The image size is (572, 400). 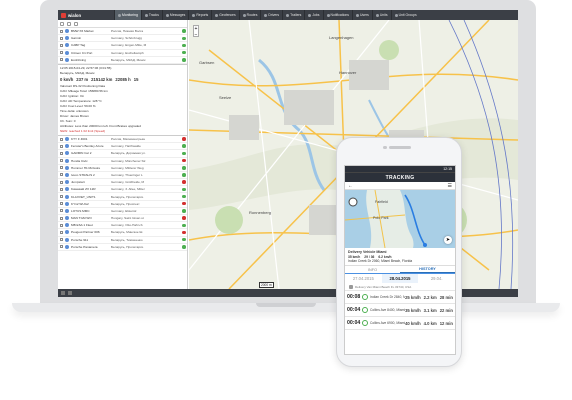 What do you see at coordinates (122, 32) in the screenshot?
I see `unit-row: BMW X6 Market Россия, Нижняя Волга` at bounding box center [122, 32].